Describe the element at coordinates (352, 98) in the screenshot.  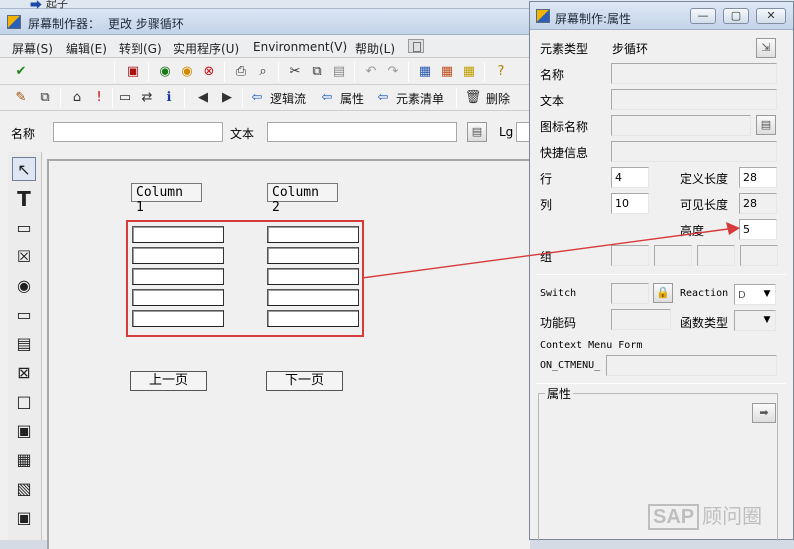
I see `attributes-button: 属性` at that location.